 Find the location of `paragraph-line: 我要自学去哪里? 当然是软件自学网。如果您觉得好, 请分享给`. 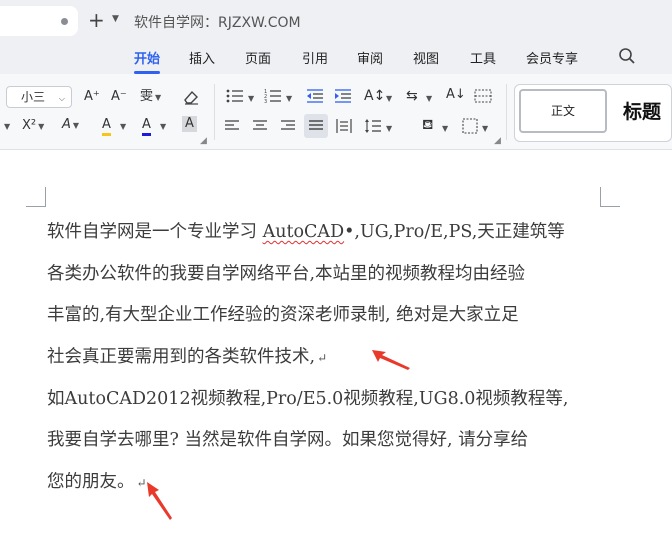

paragraph-line: 我要自学去哪里? 当然是软件自学网。如果您觉得好, 请分享给 is located at coordinates (287, 438).